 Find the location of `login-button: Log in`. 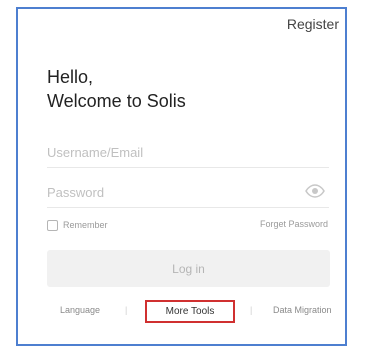

login-button: Log in is located at coordinates (188, 268).